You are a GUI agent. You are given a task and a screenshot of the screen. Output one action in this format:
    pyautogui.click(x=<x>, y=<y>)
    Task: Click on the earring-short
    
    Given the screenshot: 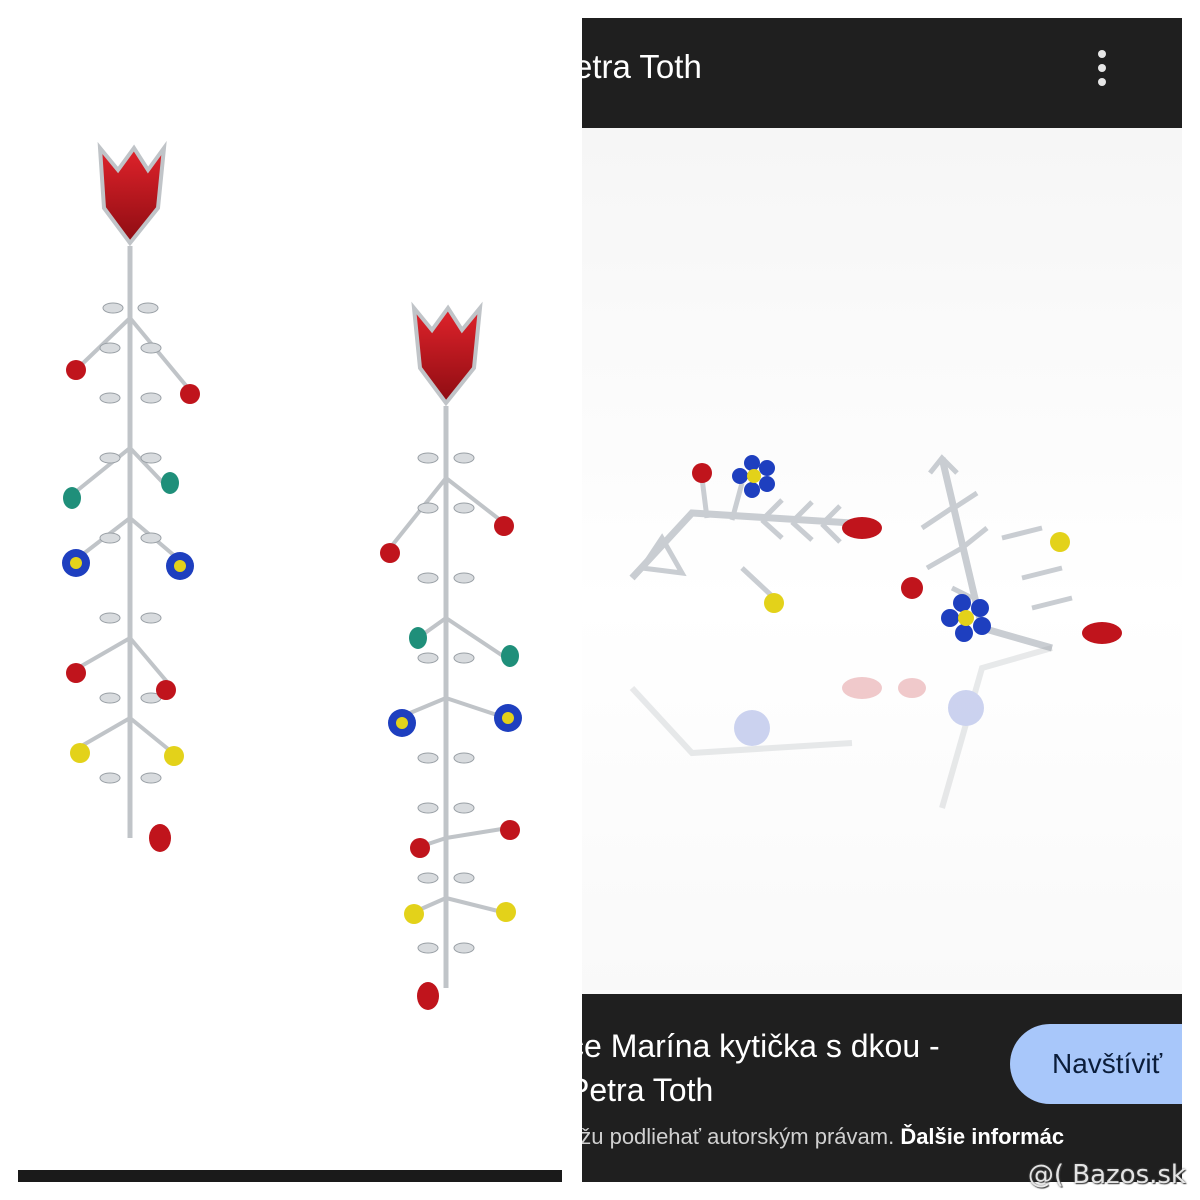 What is the action you would take?
    pyautogui.click(x=451, y=655)
    